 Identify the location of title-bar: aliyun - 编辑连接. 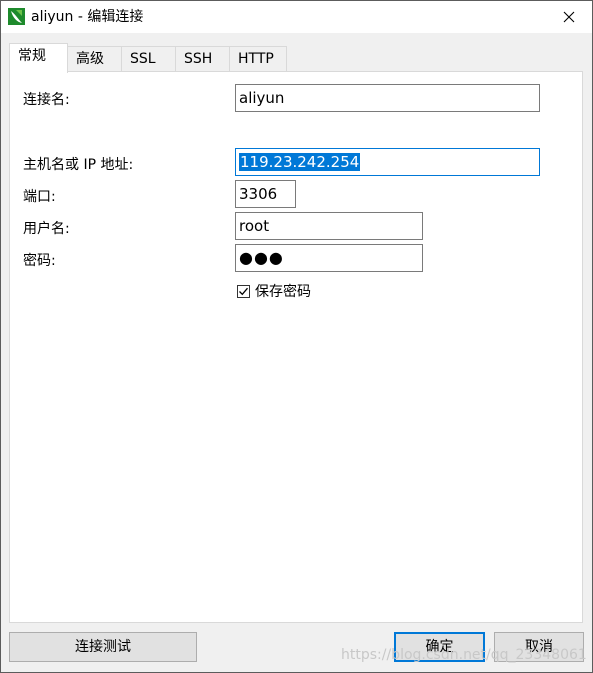
(296, 17).